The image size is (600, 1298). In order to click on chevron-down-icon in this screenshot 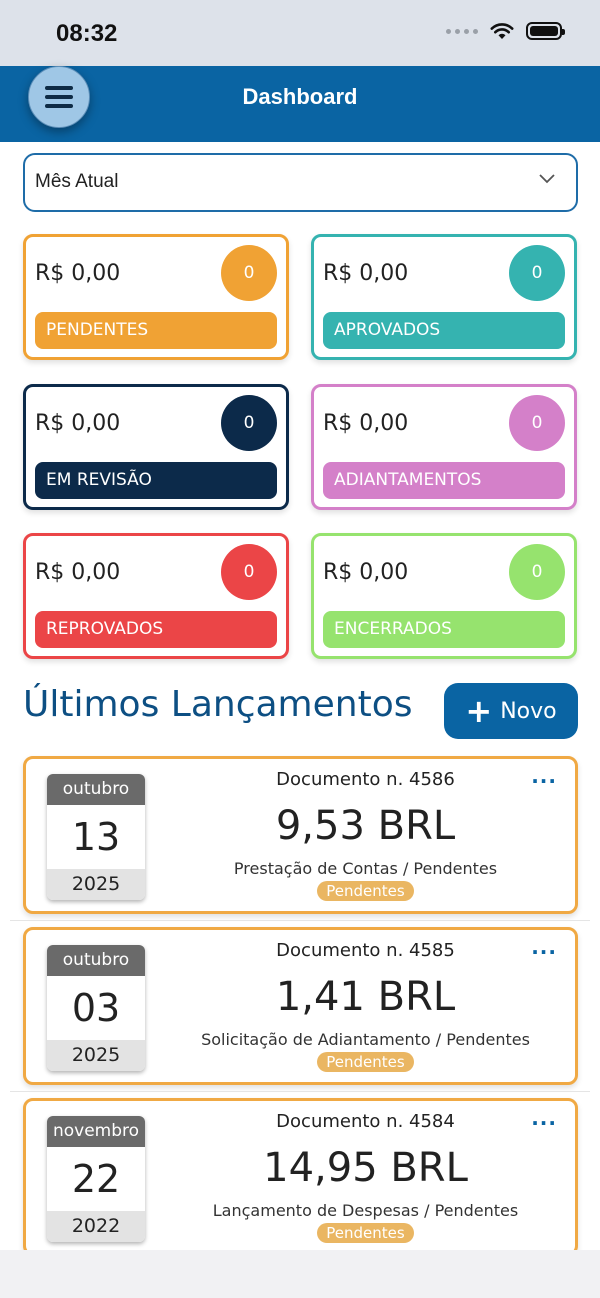, I will do `click(547, 179)`.